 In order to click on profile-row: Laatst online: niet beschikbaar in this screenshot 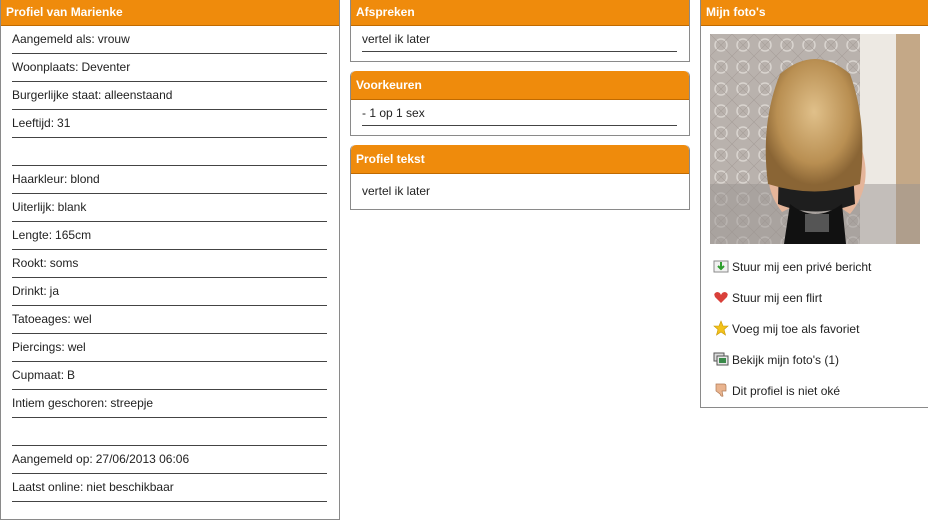, I will do `click(169, 488)`.